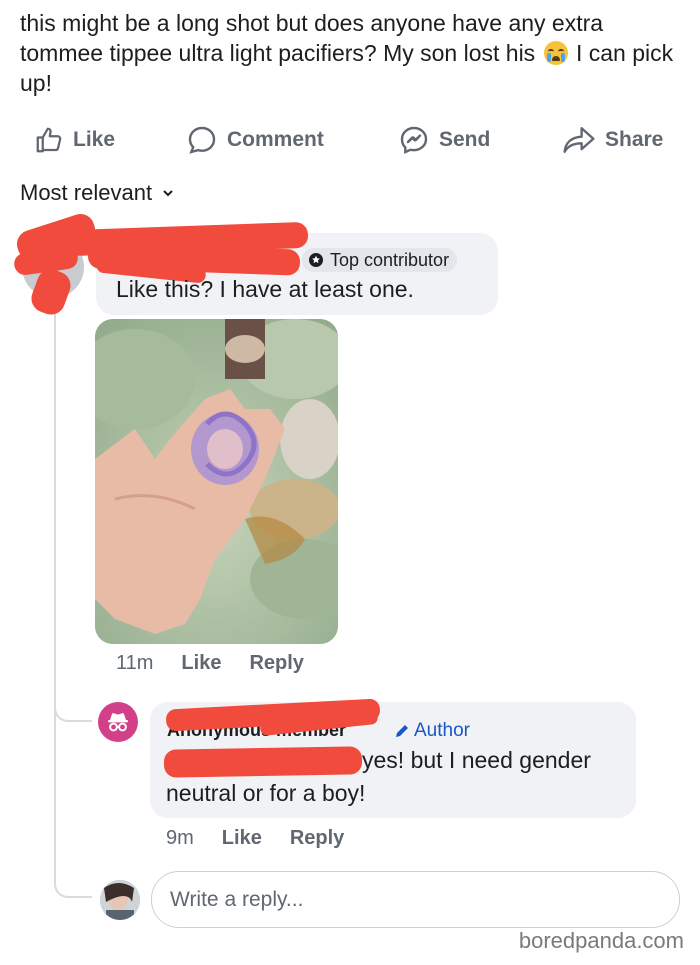  I want to click on current-user-avatar, so click(120, 900).